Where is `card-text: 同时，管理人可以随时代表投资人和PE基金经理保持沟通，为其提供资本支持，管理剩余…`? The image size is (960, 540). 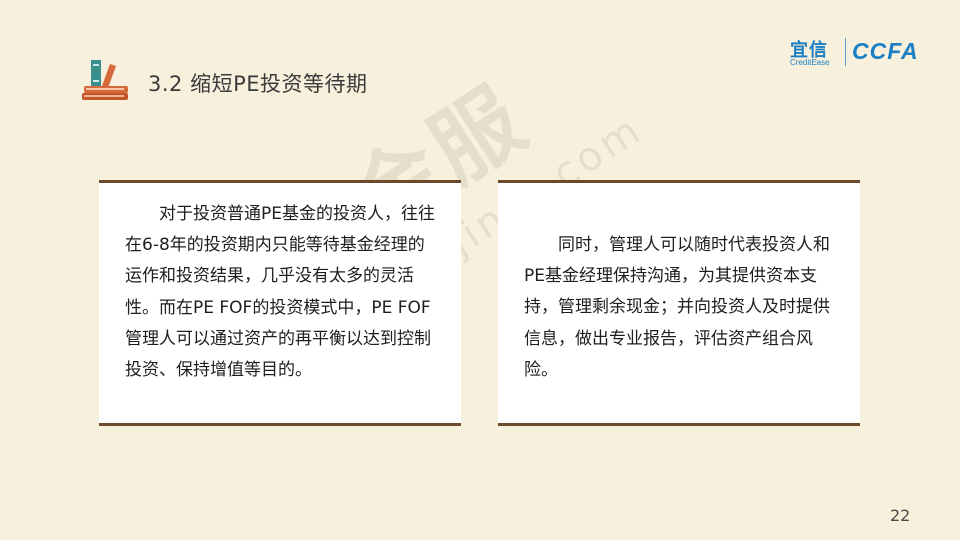 card-text: 同时，管理人可以随时代表投资人和PE基金经理保持沟通，为其提供资本支持，管理剩余… is located at coordinates (677, 307).